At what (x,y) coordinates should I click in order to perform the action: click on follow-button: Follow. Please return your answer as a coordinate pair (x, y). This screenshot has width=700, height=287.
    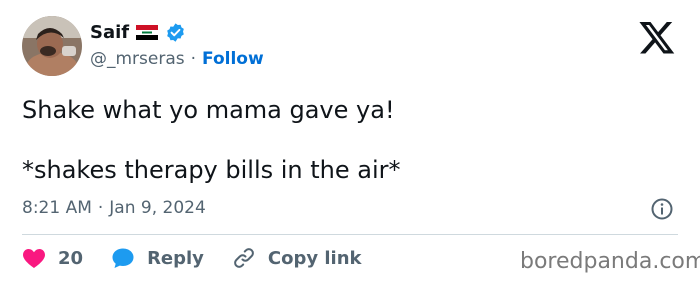
    Looking at the image, I should click on (233, 59).